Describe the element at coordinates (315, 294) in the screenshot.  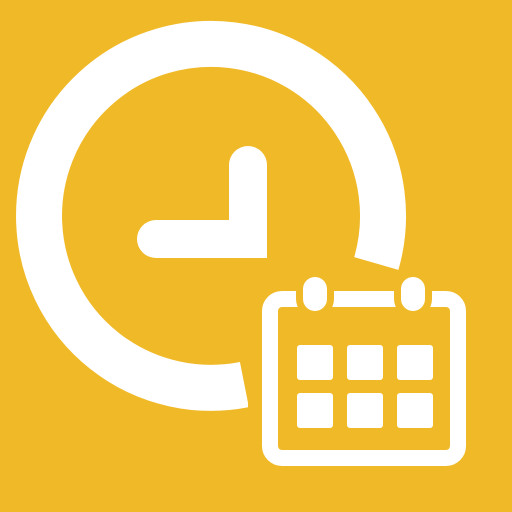
I see `calendar-ring-left` at that location.